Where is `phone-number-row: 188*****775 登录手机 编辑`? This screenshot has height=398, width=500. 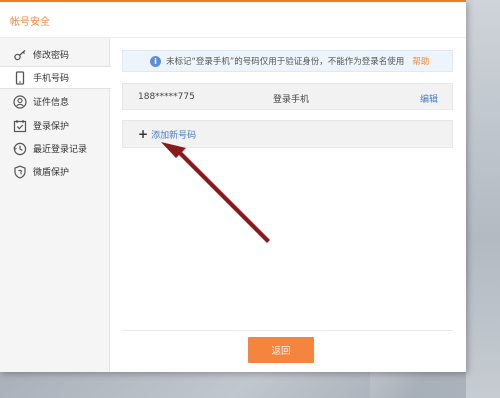 phone-number-row: 188*****775 登录手机 编辑 is located at coordinates (287, 96).